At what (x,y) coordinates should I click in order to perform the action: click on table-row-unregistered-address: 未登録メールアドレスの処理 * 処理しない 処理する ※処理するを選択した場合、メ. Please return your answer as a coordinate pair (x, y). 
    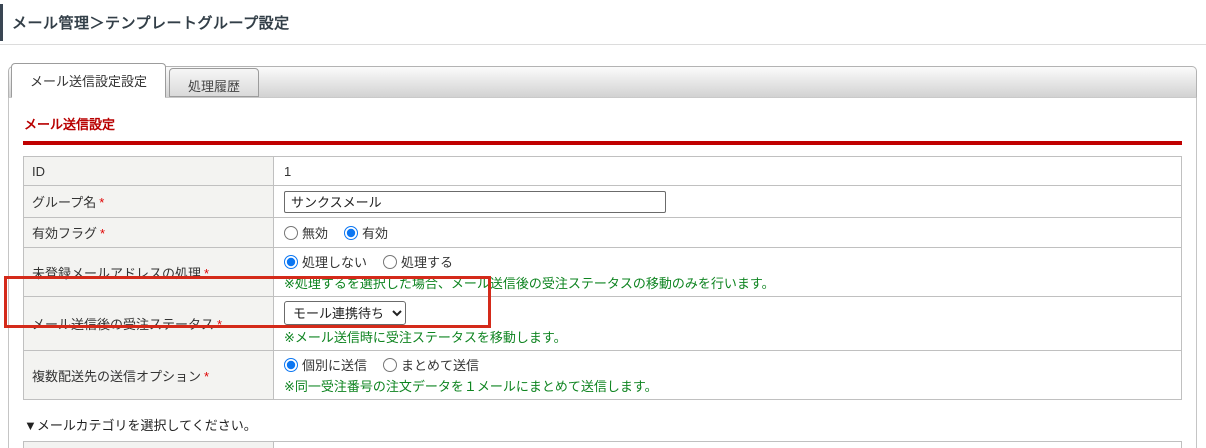
    Looking at the image, I should click on (602, 272).